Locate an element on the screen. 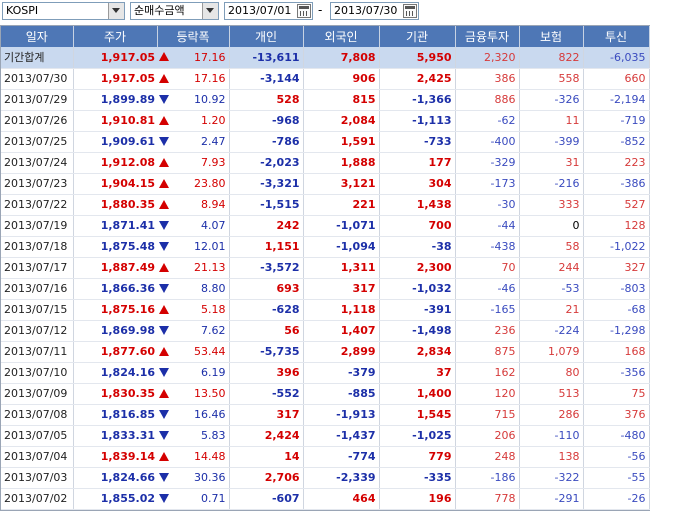 This screenshot has width=690, height=511. ind-cell: 56 is located at coordinates (266, 331).